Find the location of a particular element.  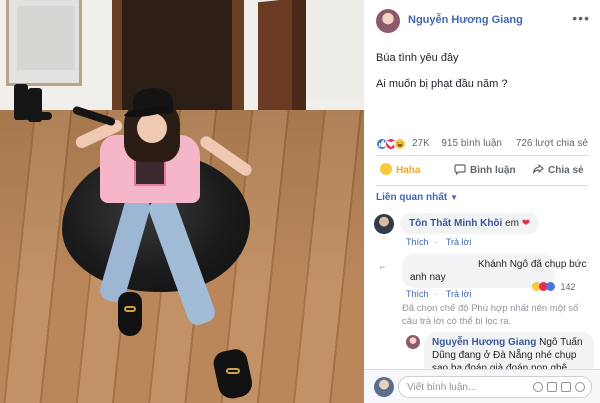

post-text-line-2: Ai muốn bị phạt đầu năm ? is located at coordinates (442, 84).